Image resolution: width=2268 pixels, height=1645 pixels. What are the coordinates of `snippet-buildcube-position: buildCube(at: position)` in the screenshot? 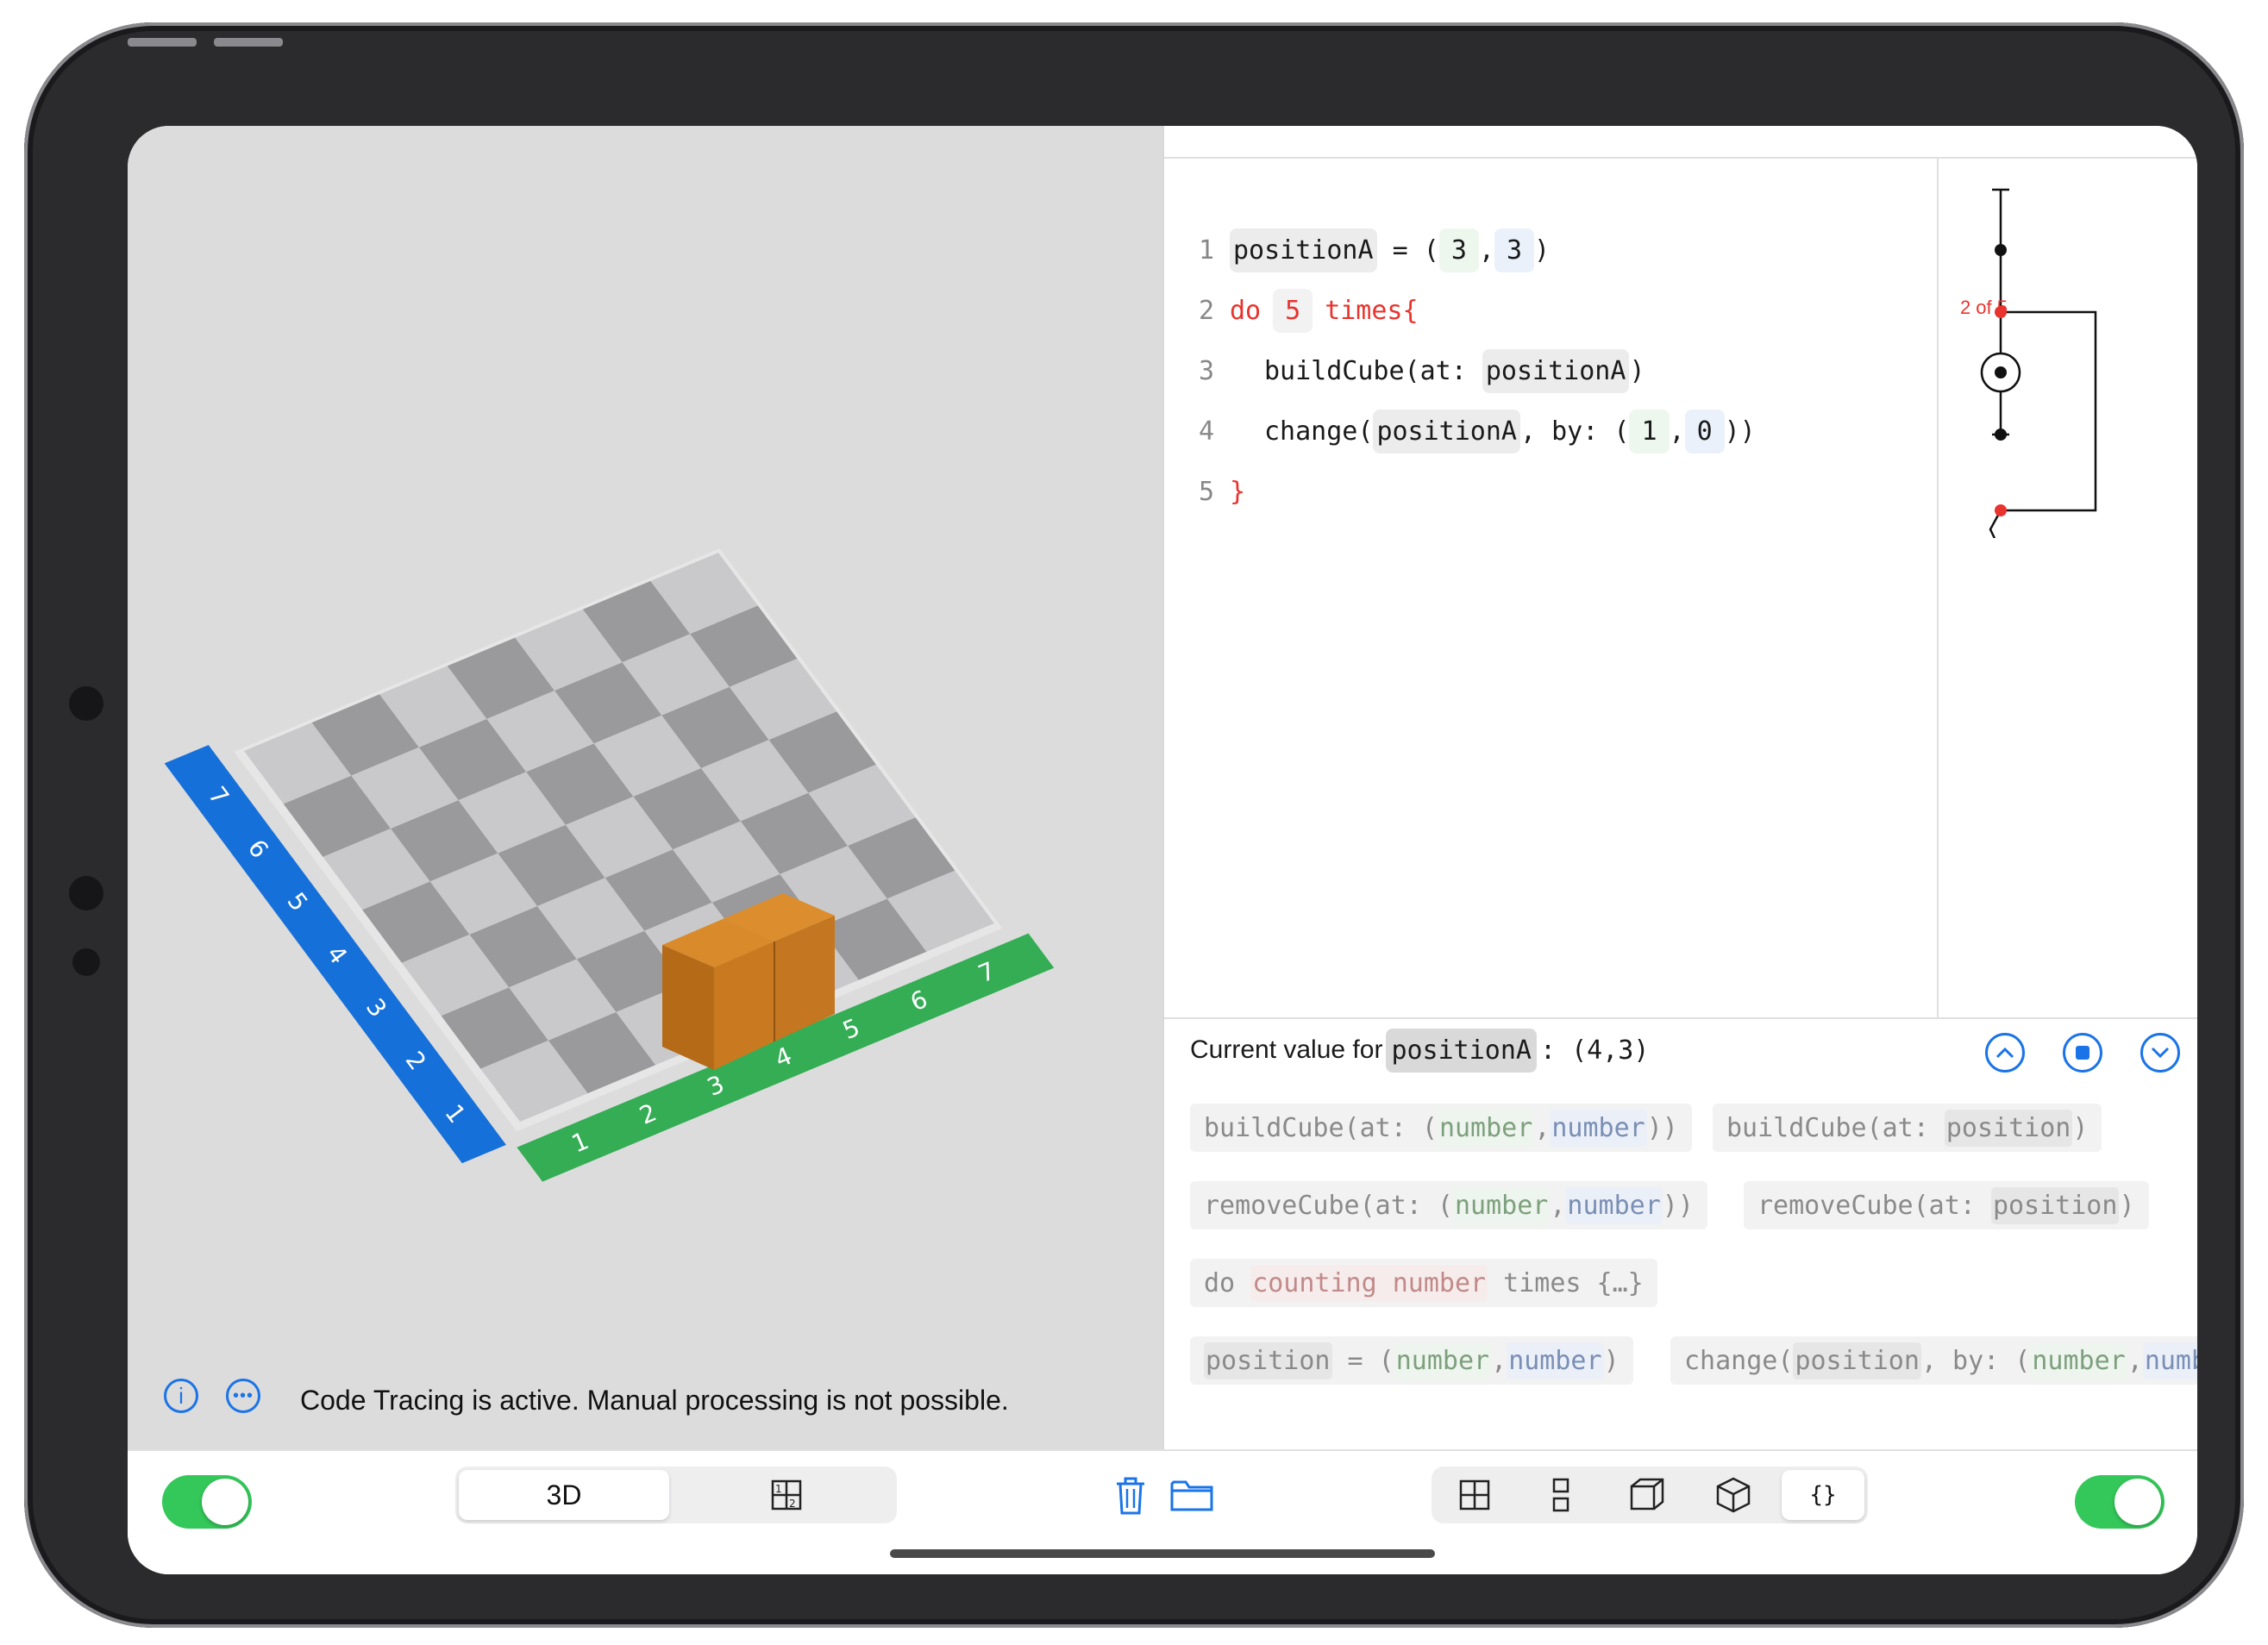 It's located at (1908, 1128).